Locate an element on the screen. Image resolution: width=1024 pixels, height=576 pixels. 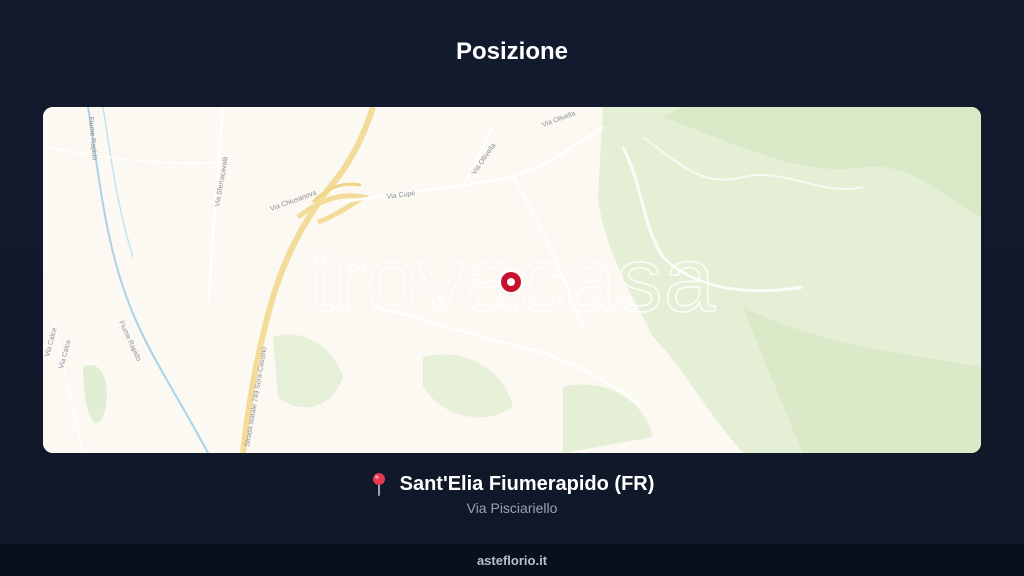
location-name: Sant'Elia Fiumerapido (FR) is located at coordinates (527, 483).